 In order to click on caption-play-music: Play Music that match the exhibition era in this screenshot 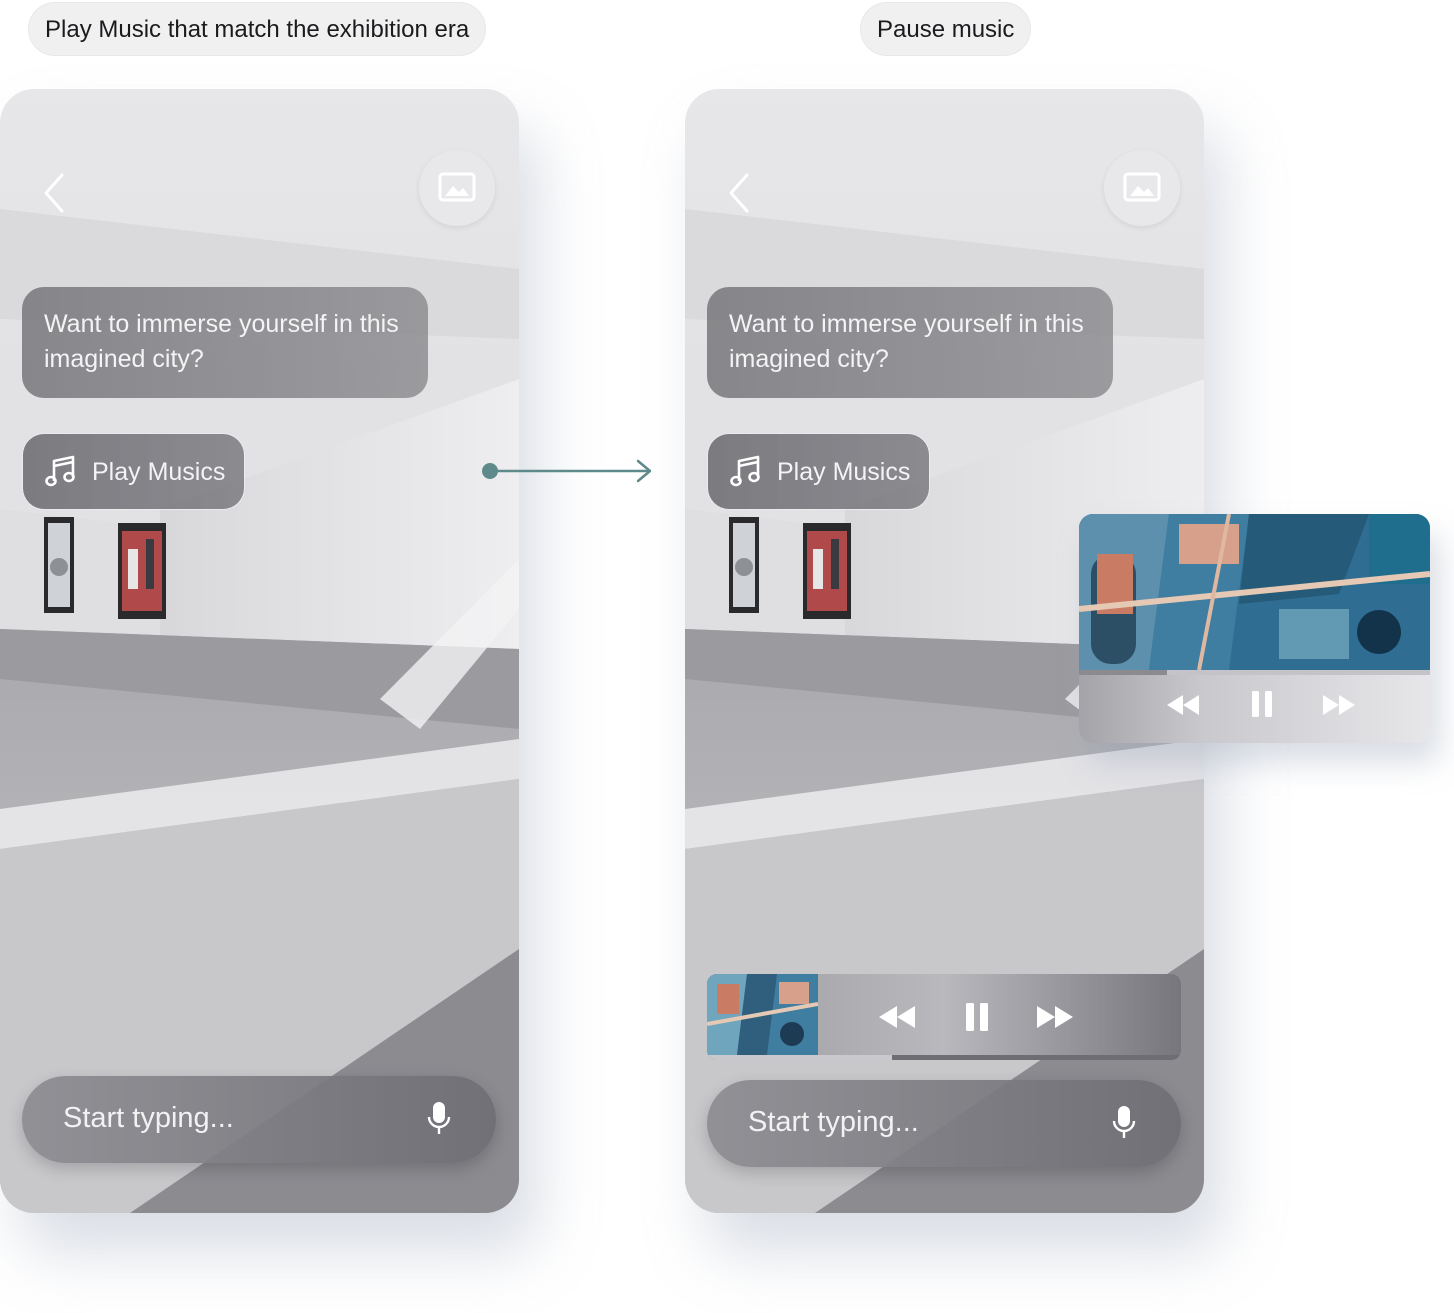, I will do `click(257, 29)`.